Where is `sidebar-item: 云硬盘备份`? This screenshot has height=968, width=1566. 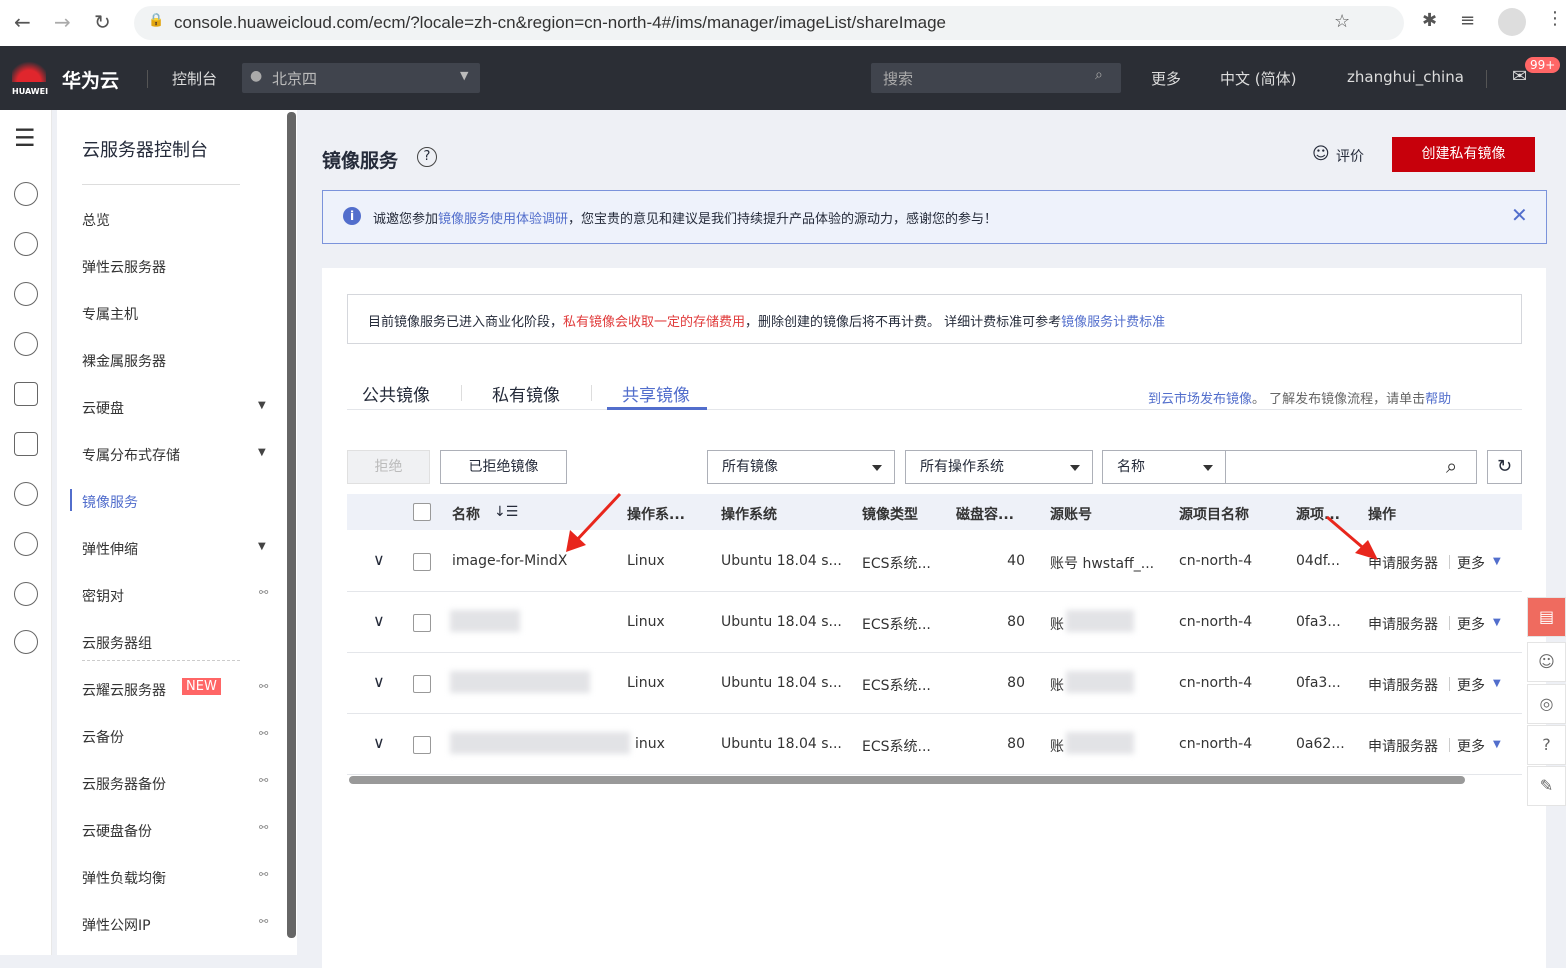 sidebar-item: 云硬盘备份 is located at coordinates (117, 831).